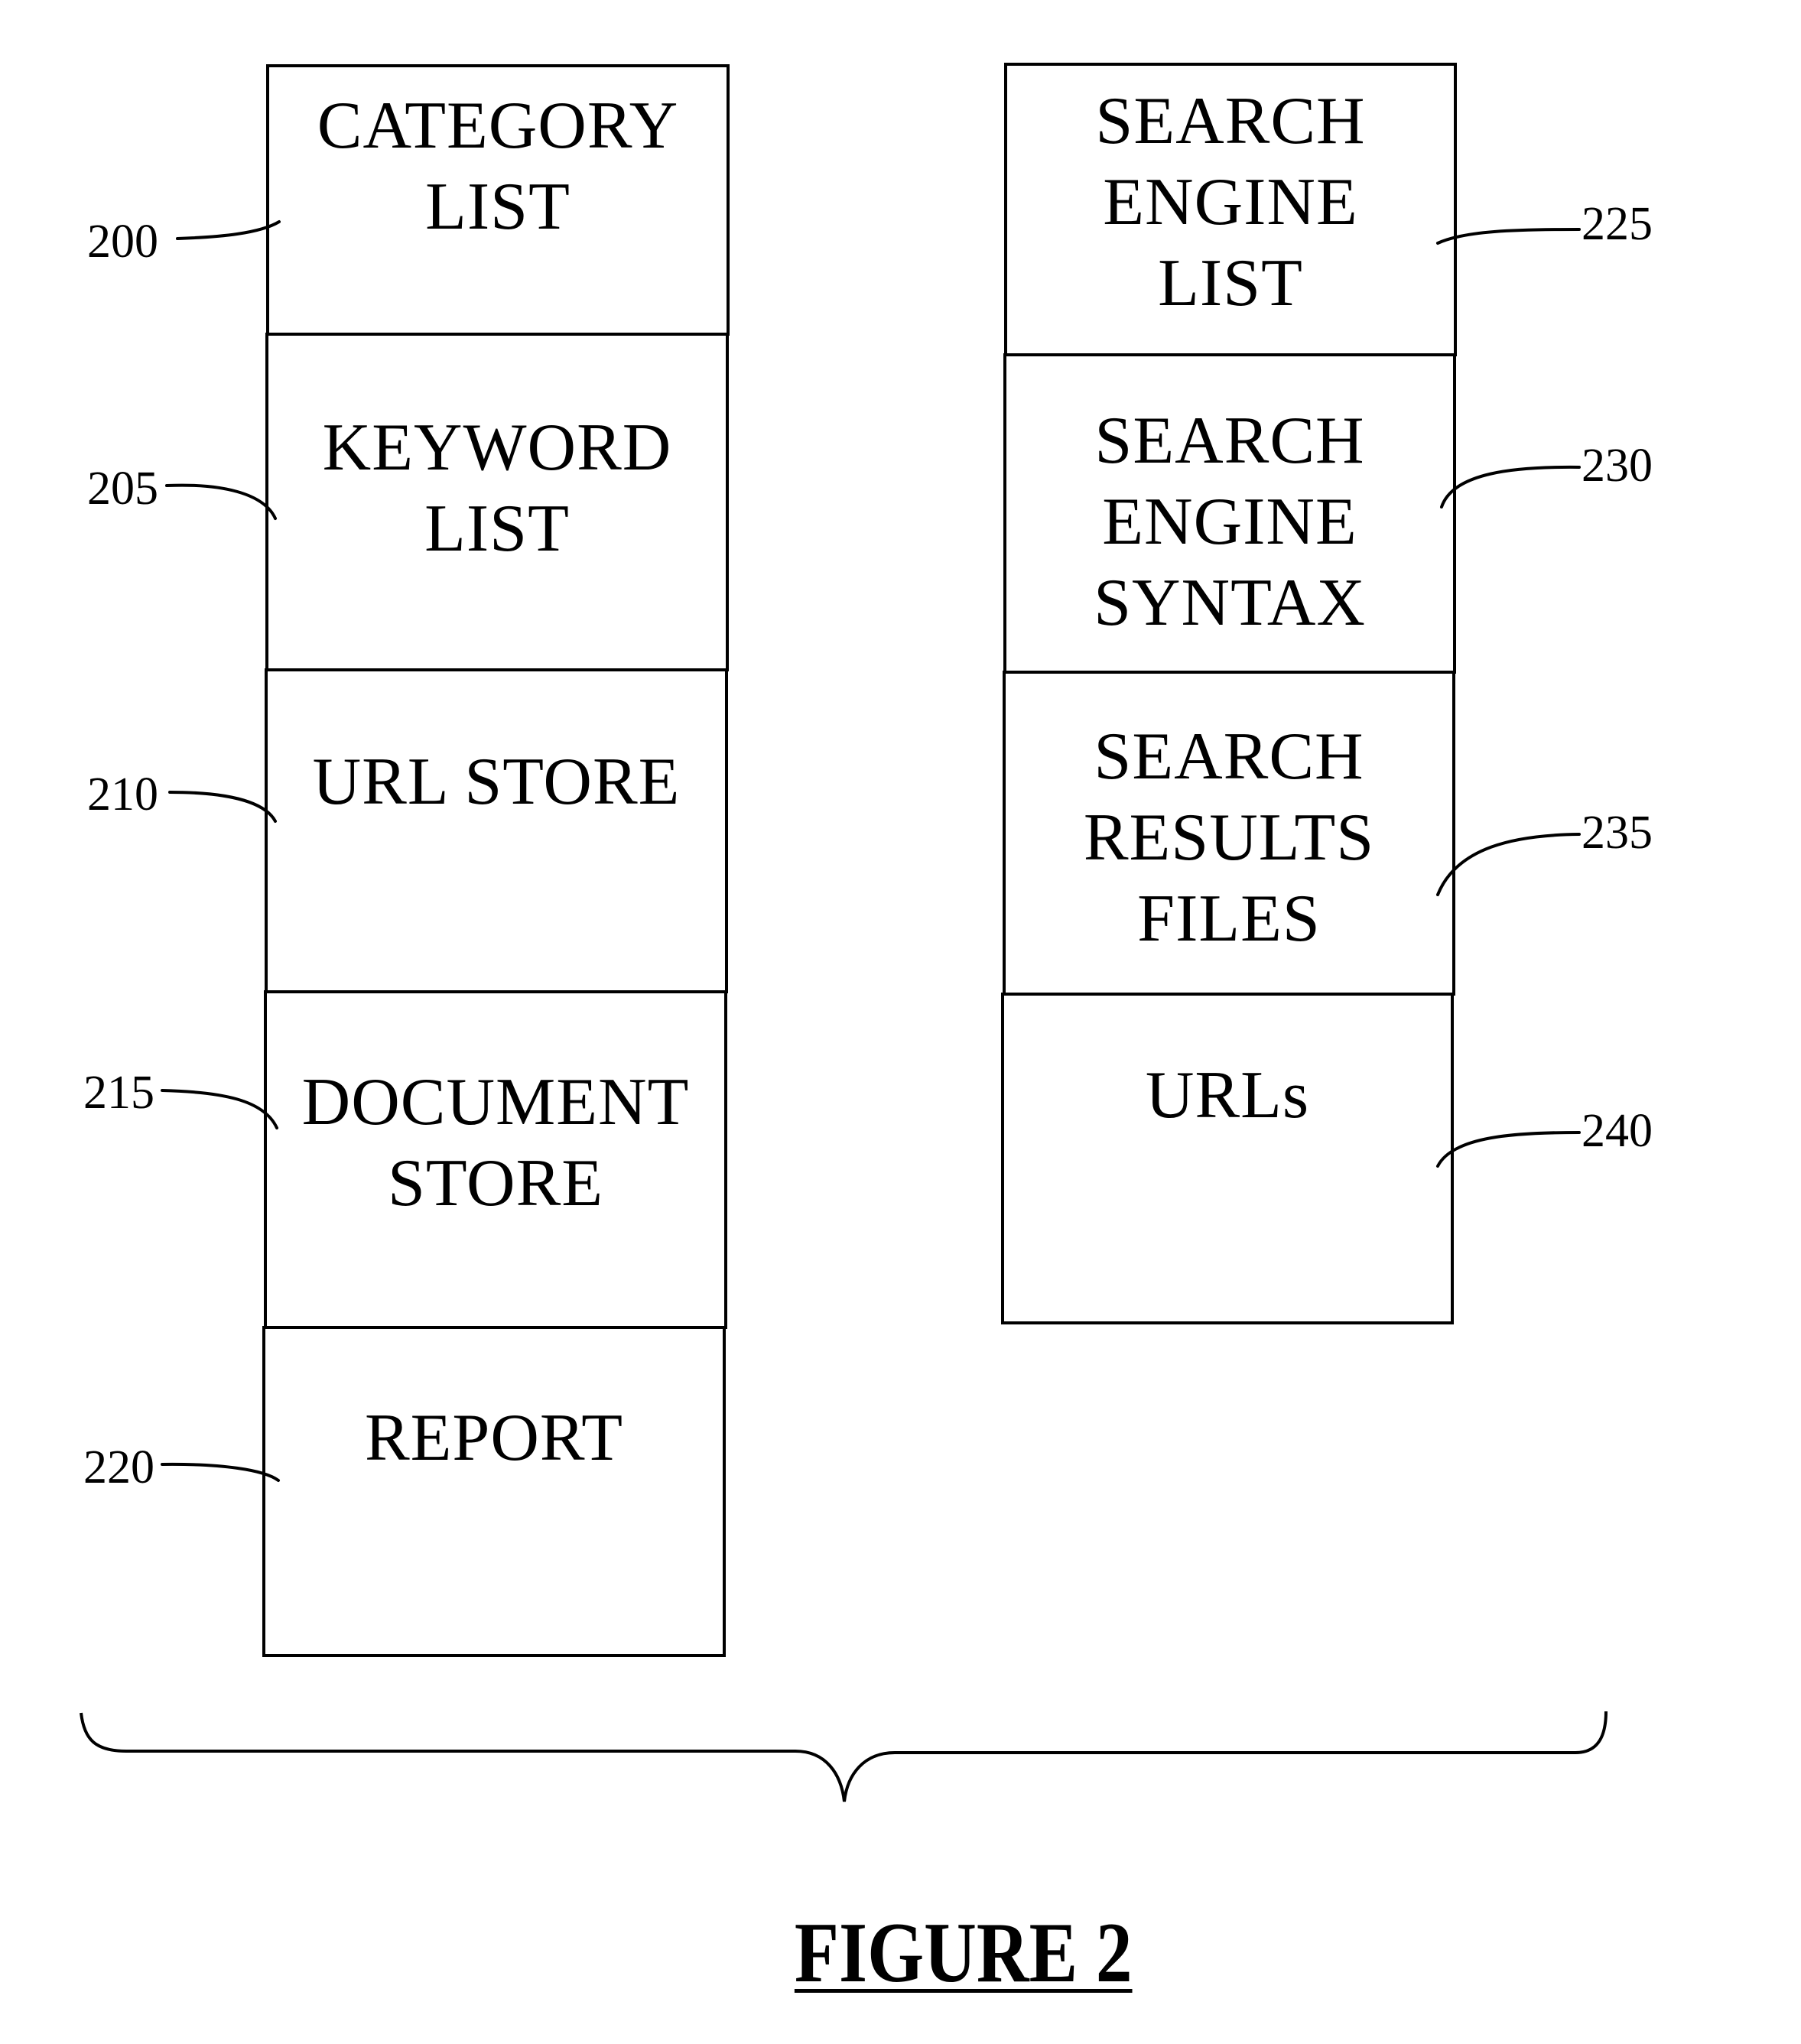 Image resolution: width=1801 pixels, height=2044 pixels. What do you see at coordinates (1229, 838) in the screenshot?
I see `cell-label-line: RESULTS` at bounding box center [1229, 838].